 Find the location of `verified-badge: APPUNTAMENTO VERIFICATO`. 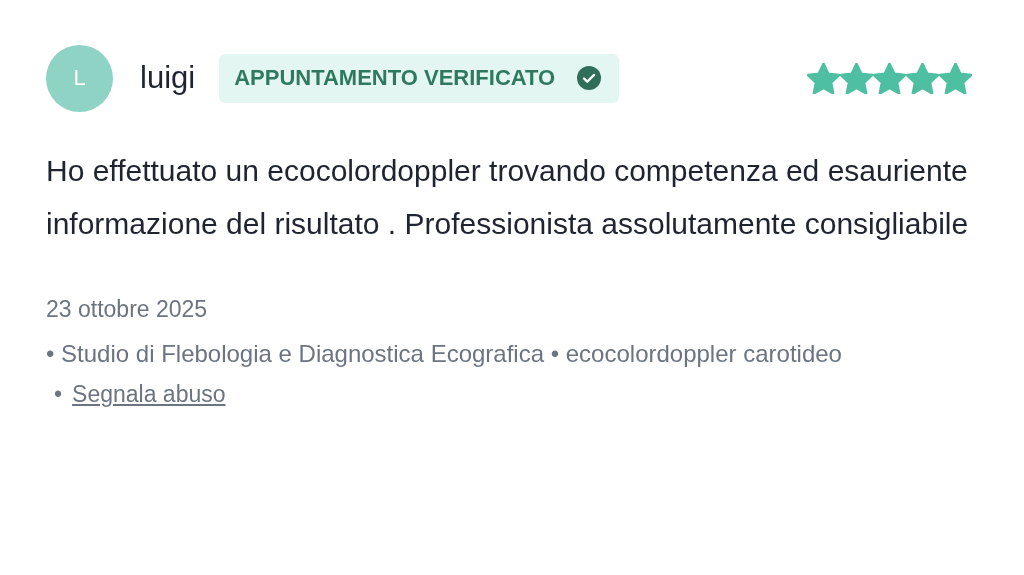

verified-badge: APPUNTAMENTO VERIFICATO is located at coordinates (419, 78).